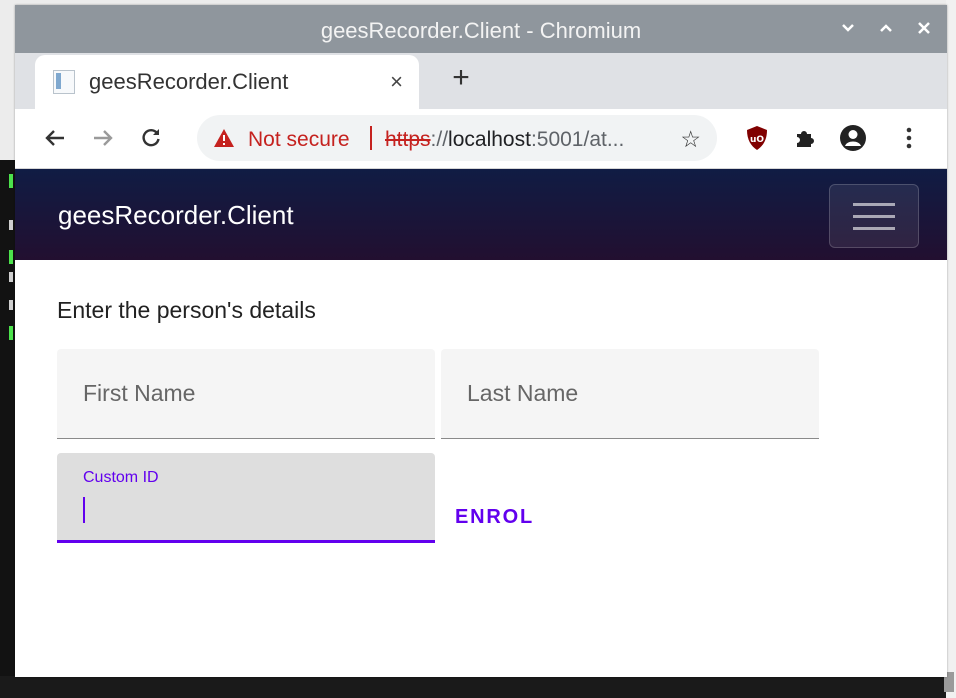  What do you see at coordinates (139, 393) in the screenshot?
I see `first-name-placeholder: First Name` at bounding box center [139, 393].